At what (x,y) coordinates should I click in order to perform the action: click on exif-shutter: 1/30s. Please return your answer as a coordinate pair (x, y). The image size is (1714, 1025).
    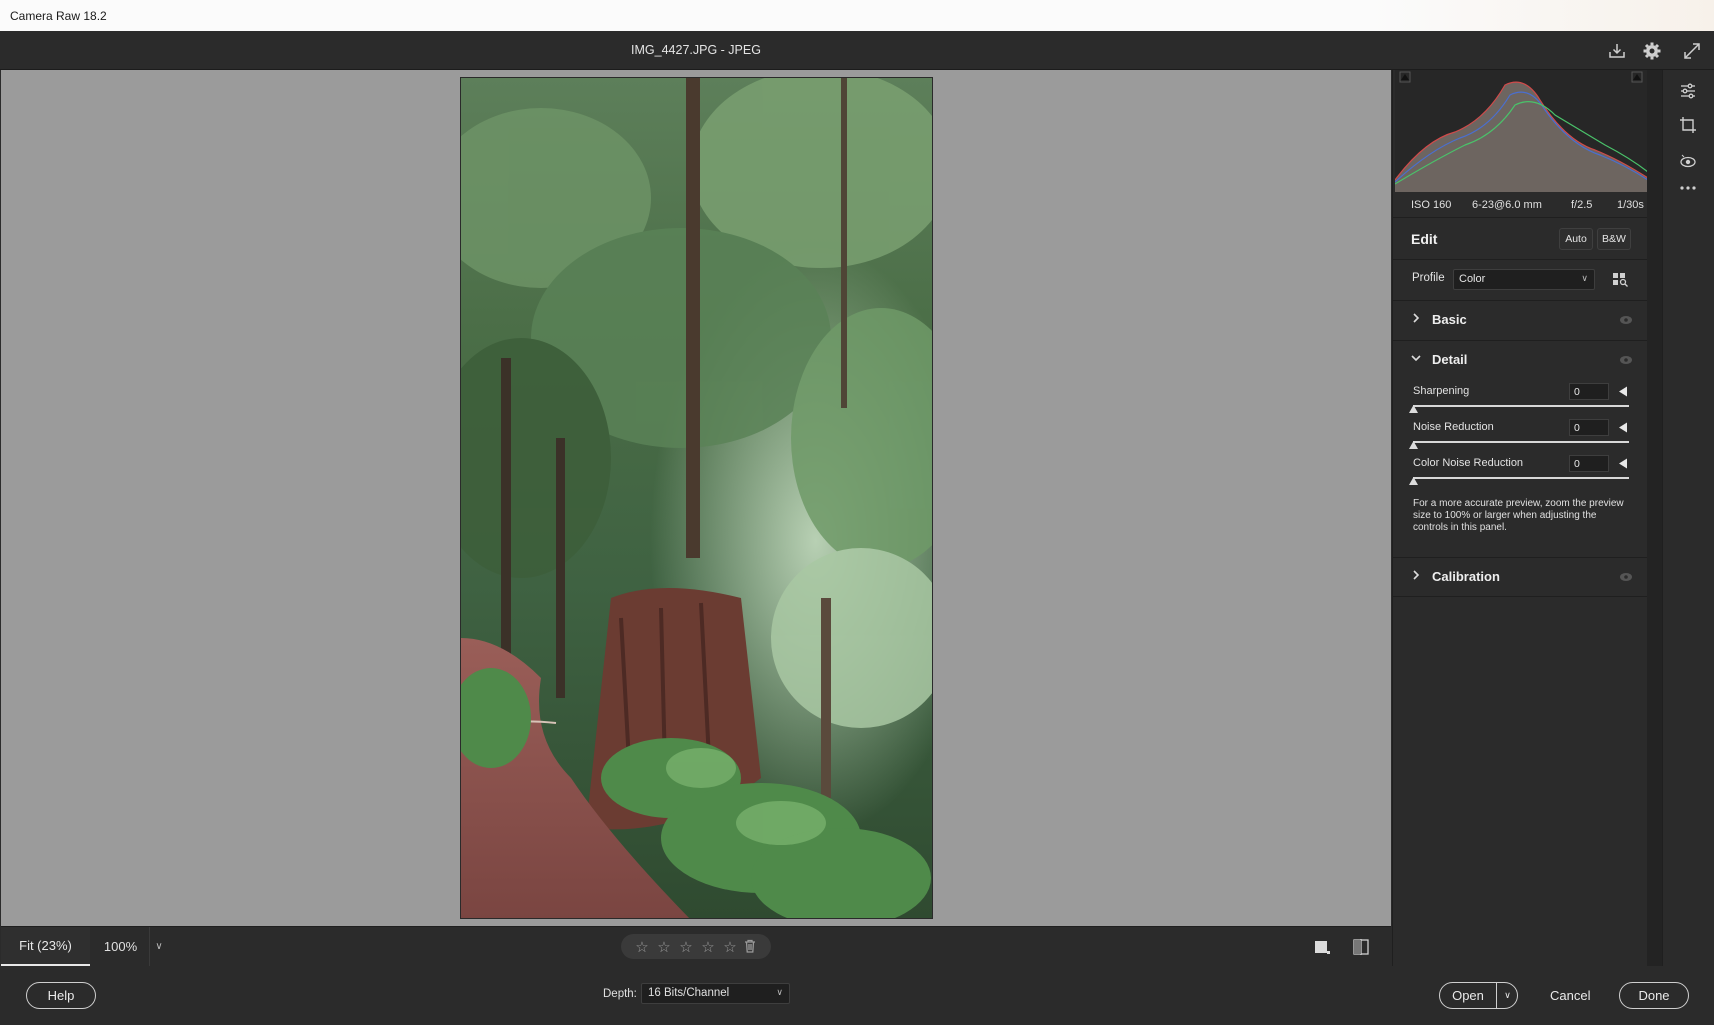
    Looking at the image, I should click on (1630, 205).